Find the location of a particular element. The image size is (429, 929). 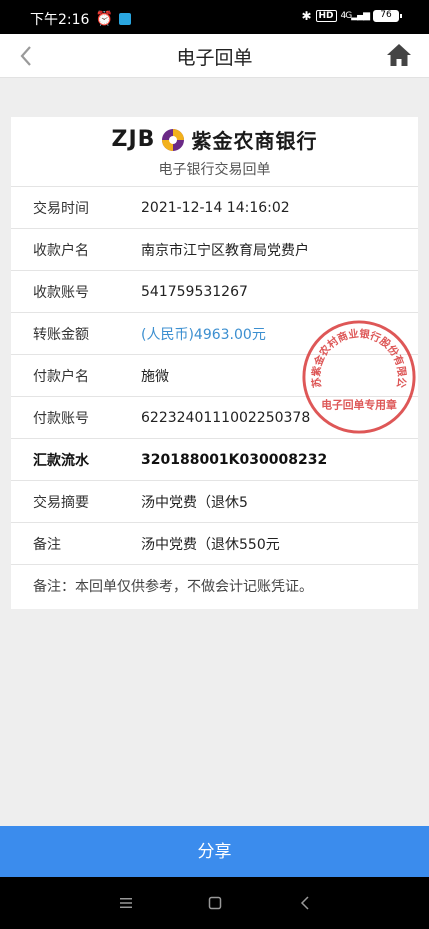

amount-value: (人民币)4963.00元 is located at coordinates (203, 334).